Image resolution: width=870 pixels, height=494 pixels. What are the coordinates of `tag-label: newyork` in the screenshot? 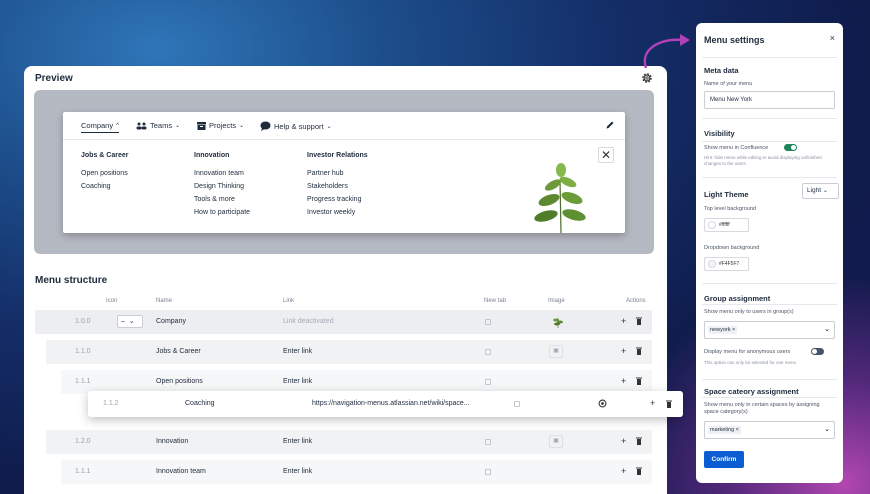 It's located at (720, 330).